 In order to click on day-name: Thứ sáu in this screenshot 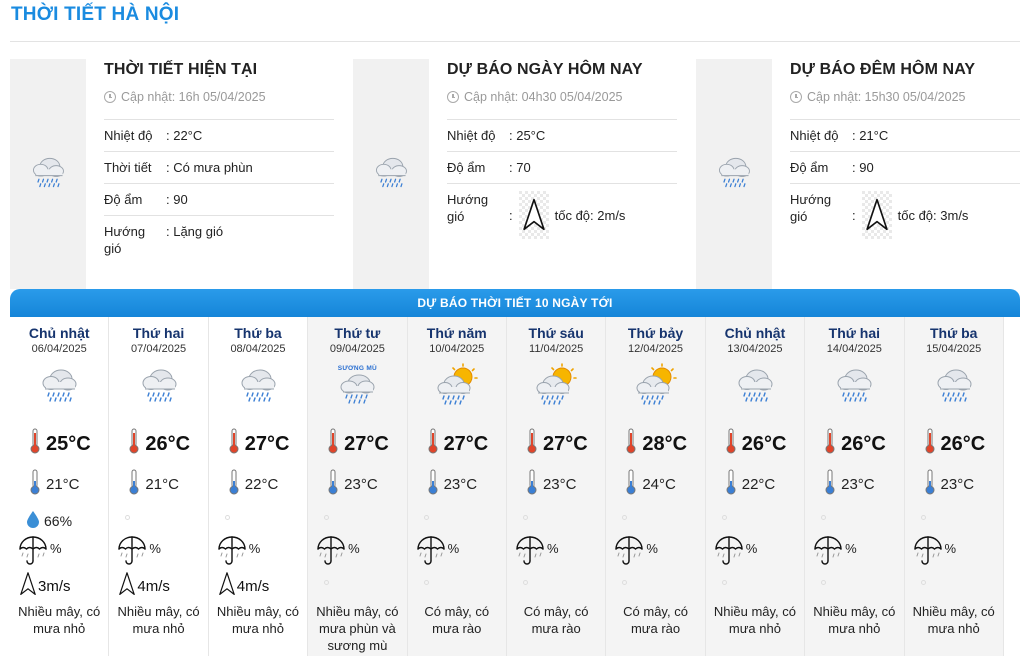, I will do `click(556, 333)`.